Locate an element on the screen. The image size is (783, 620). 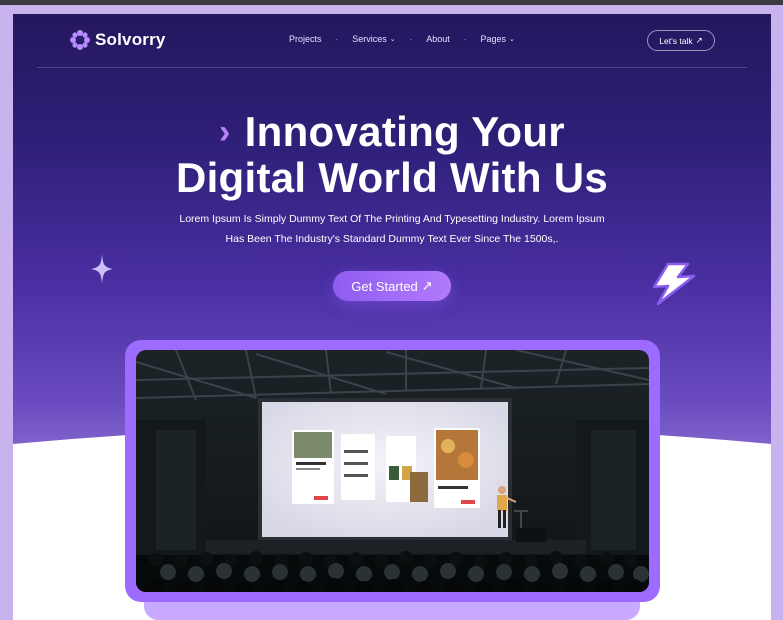
menu-item-services: Services ⌄ is located at coordinates (373, 39).